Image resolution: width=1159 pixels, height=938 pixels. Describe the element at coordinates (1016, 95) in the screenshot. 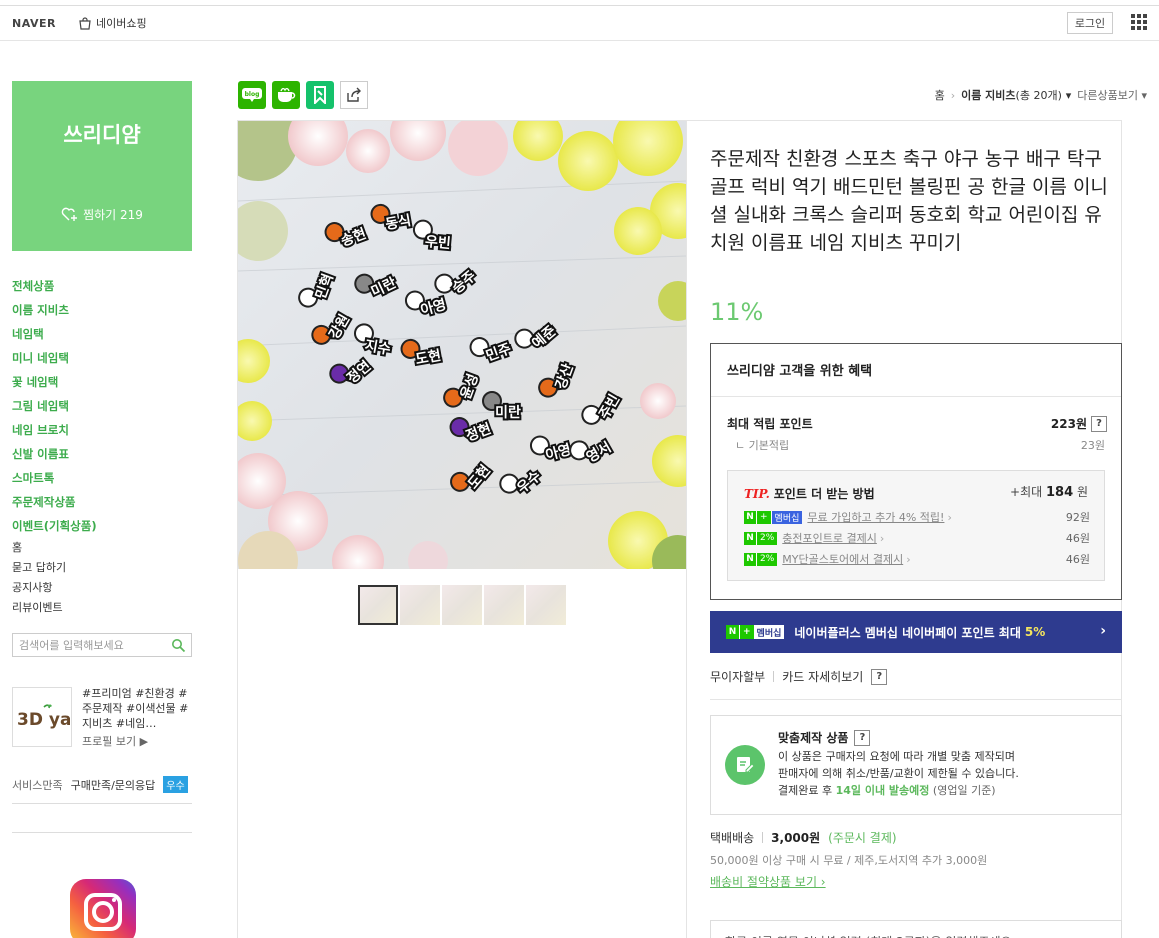

I see `breadcrumb-current: 이름 지비츠(총 20개) ▾` at that location.